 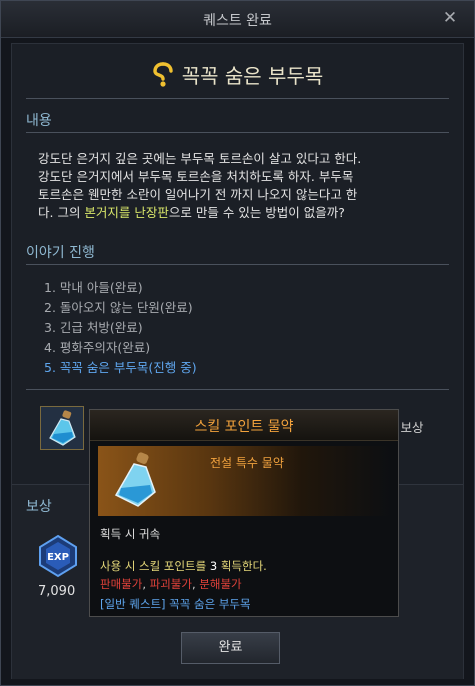 I want to click on title-bar: 퀘스트 완료 ✕, so click(x=237, y=19).